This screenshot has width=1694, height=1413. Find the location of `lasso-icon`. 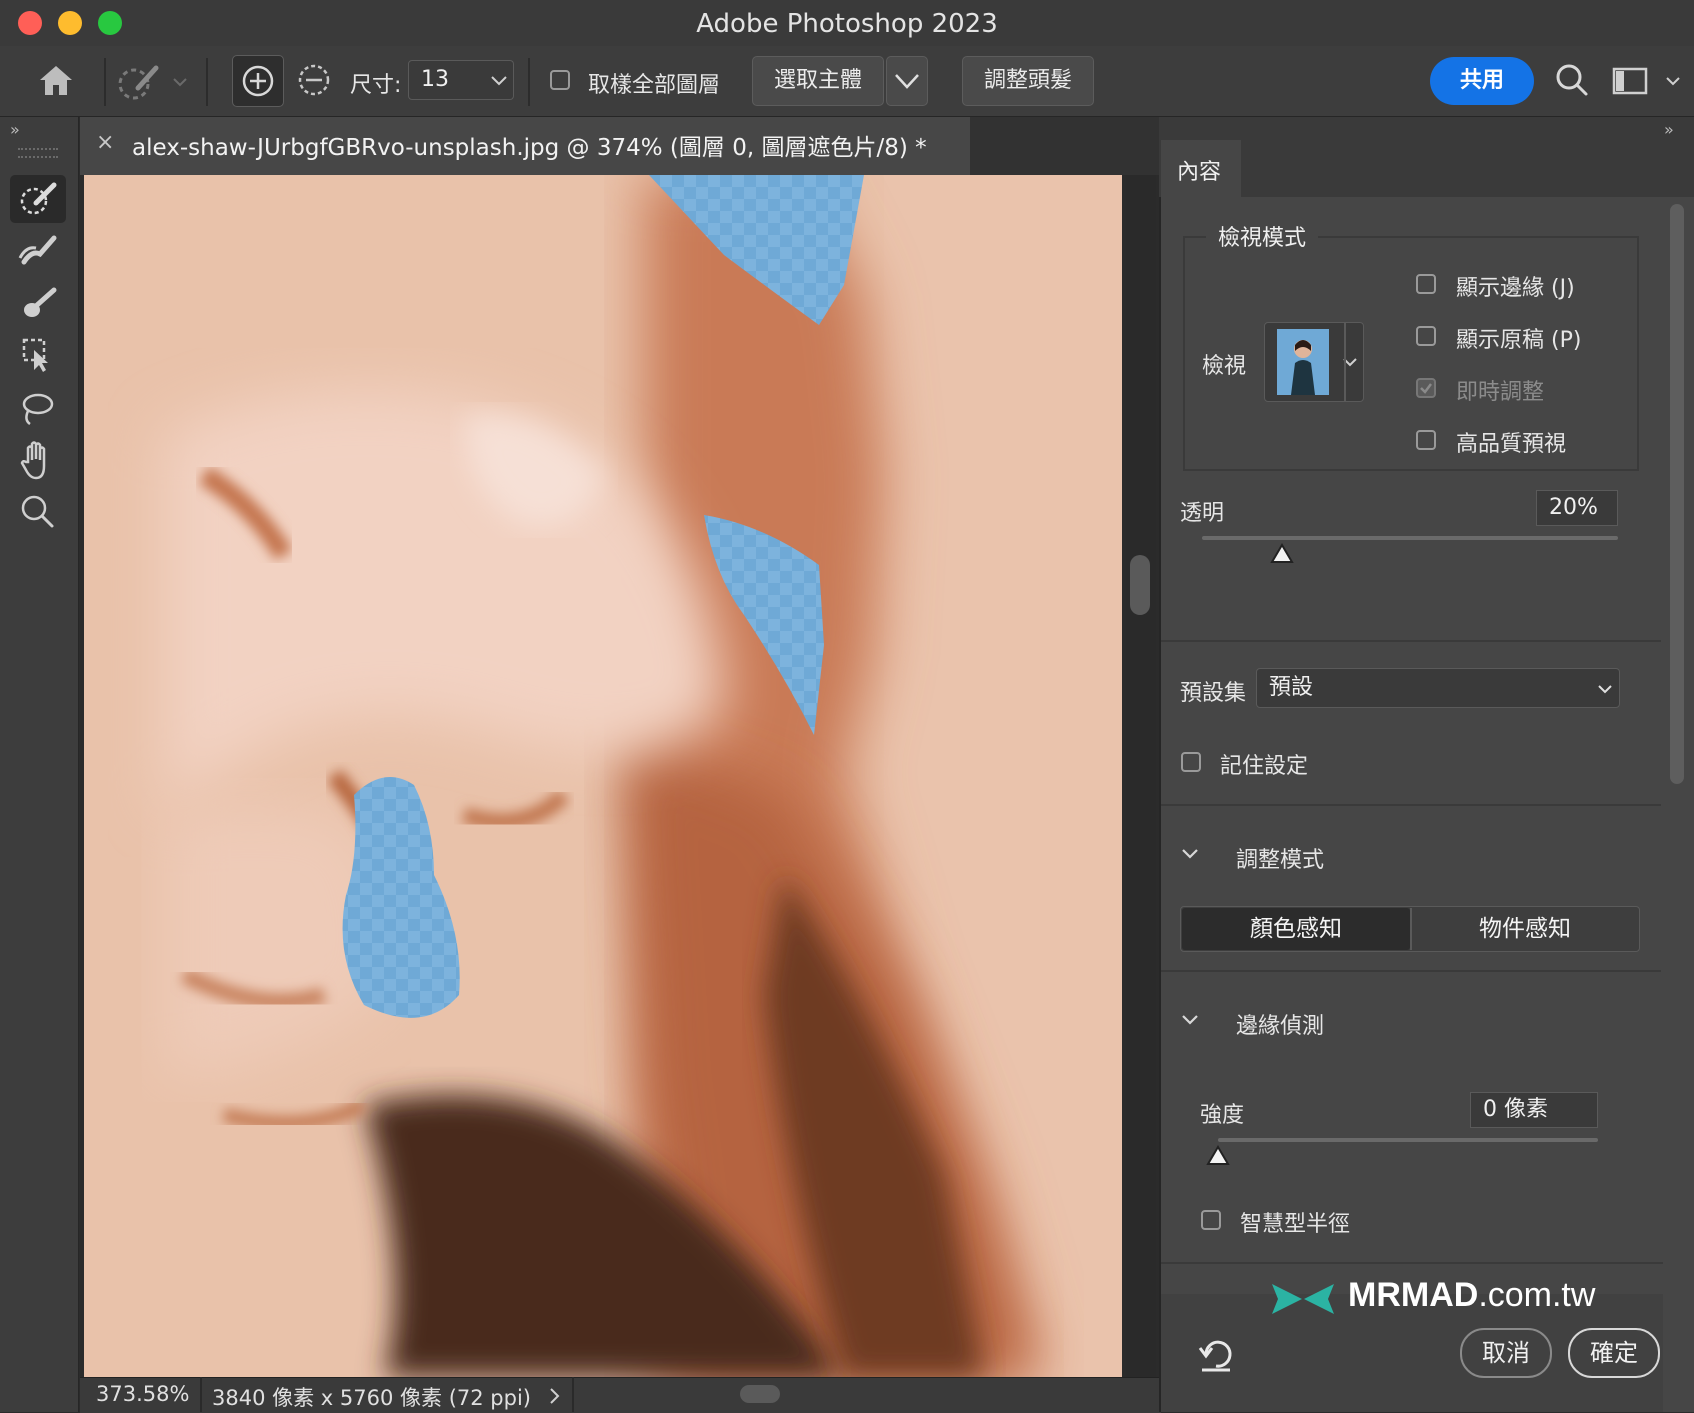

lasso-icon is located at coordinates (38, 409).